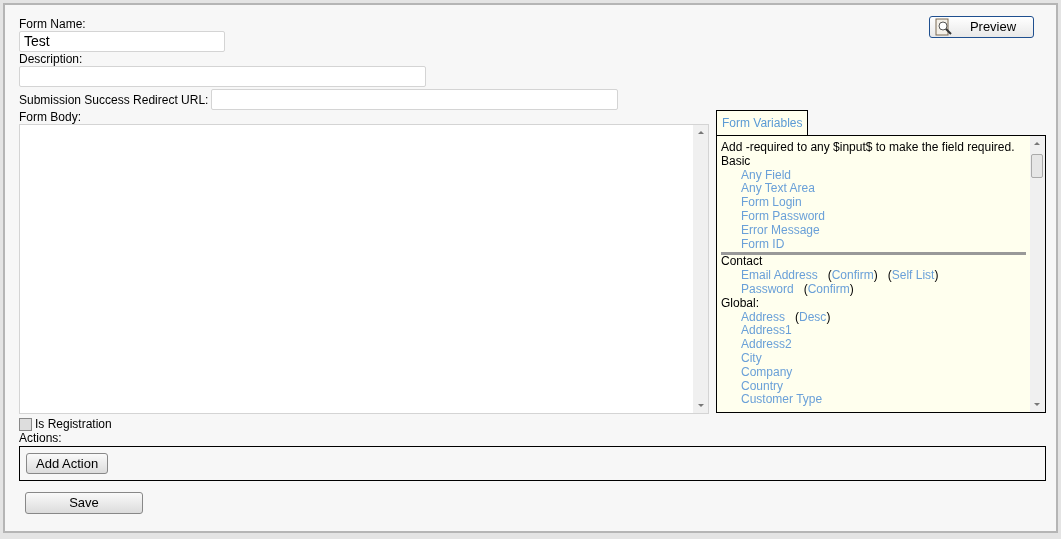 Image resolution: width=1061 pixels, height=539 pixels. I want to click on checkbox, so click(25, 424).